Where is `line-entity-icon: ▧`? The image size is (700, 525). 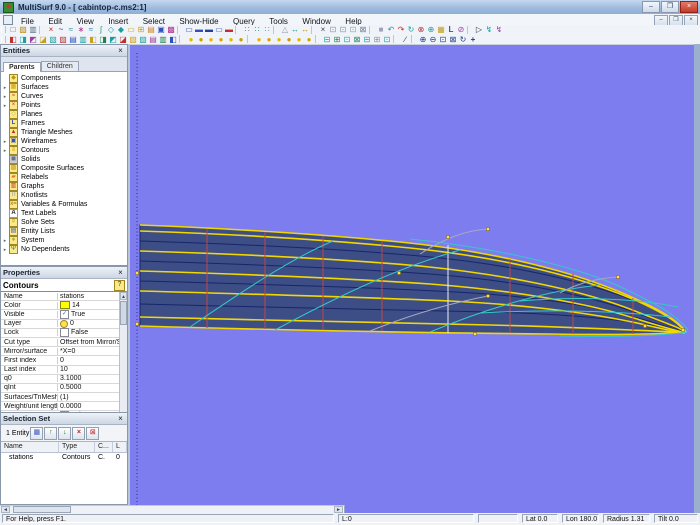
line-entity-icon: ▧ is located at coordinates (53, 39).